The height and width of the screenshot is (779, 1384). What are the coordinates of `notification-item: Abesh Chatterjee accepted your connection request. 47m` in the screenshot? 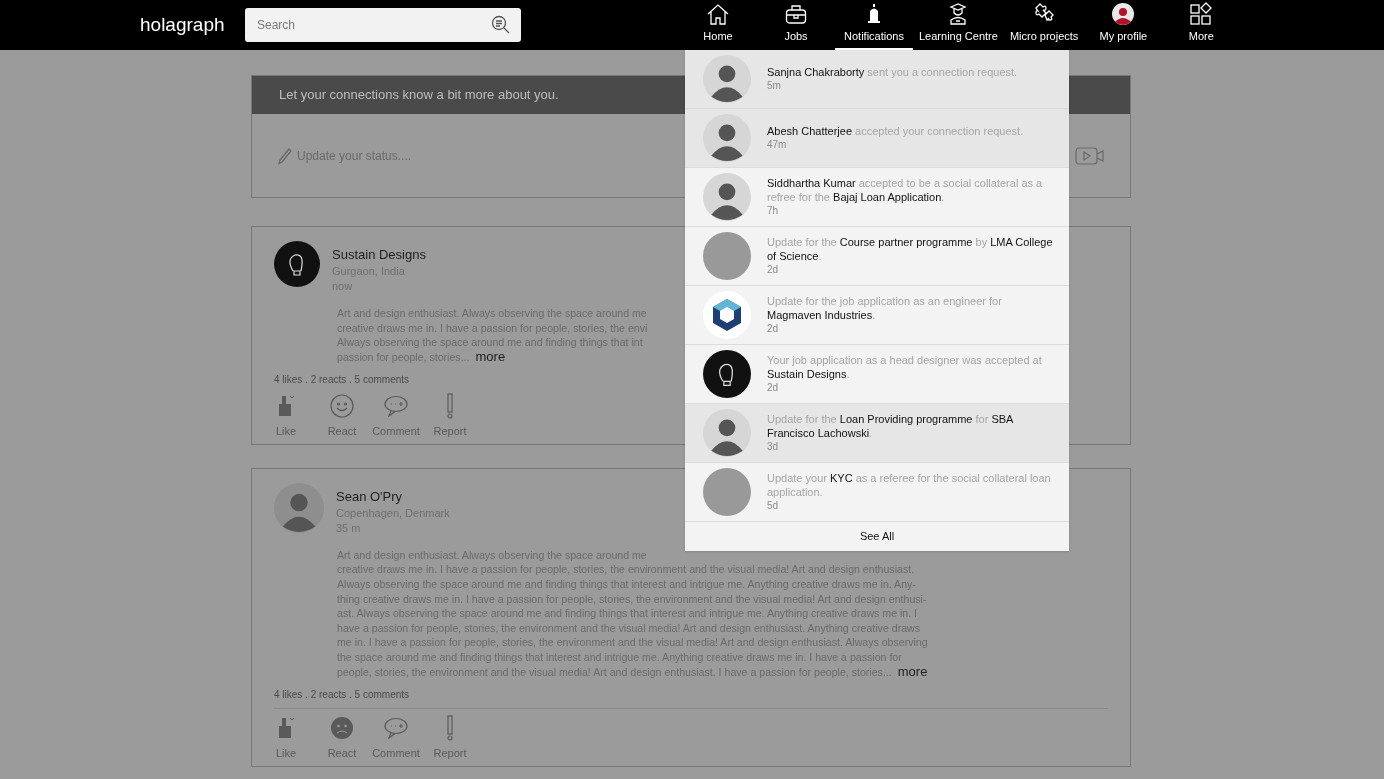 It's located at (877, 138).